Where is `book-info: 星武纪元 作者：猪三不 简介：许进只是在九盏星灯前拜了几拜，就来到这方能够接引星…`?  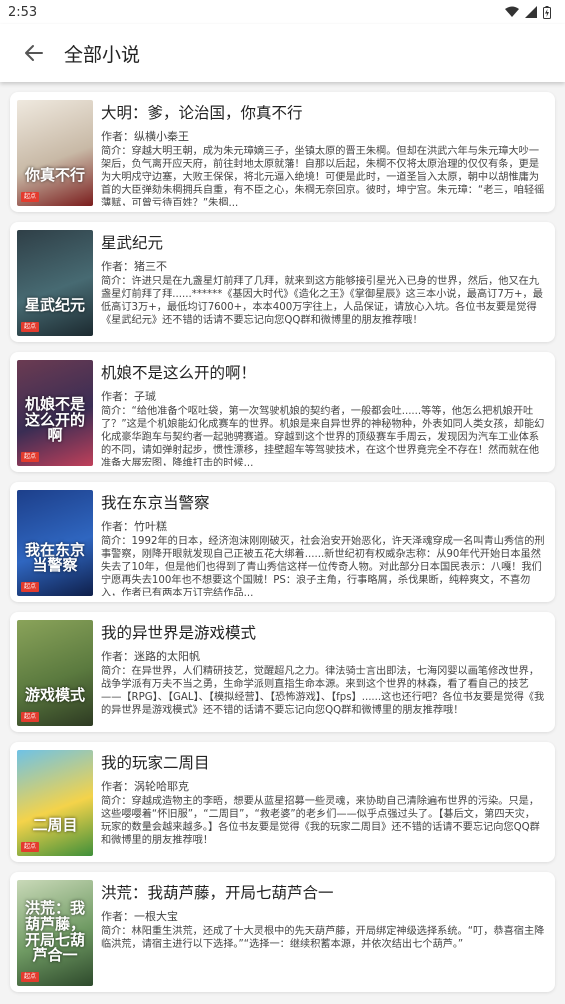
book-info: 星武纪元 作者：猪三不 简介：许进只是在九盏星灯前拜了几拜，就来到这方能够接引星… is located at coordinates (323, 283).